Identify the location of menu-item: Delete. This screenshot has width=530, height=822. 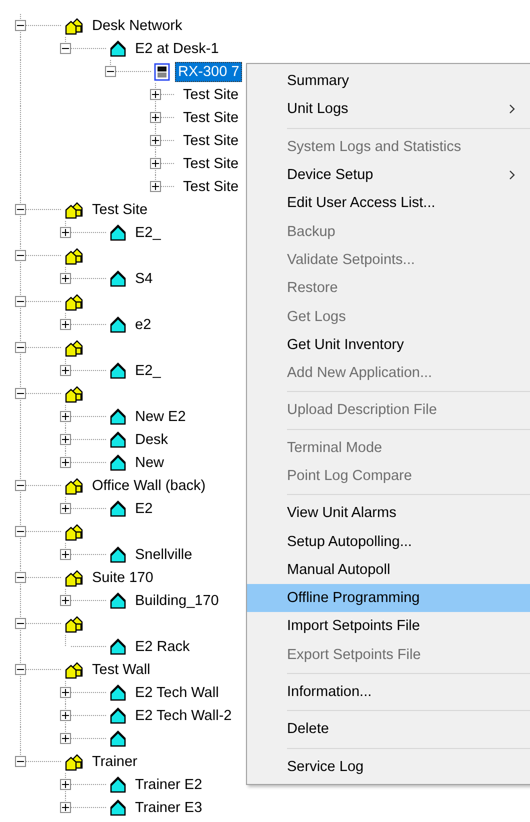
(388, 729).